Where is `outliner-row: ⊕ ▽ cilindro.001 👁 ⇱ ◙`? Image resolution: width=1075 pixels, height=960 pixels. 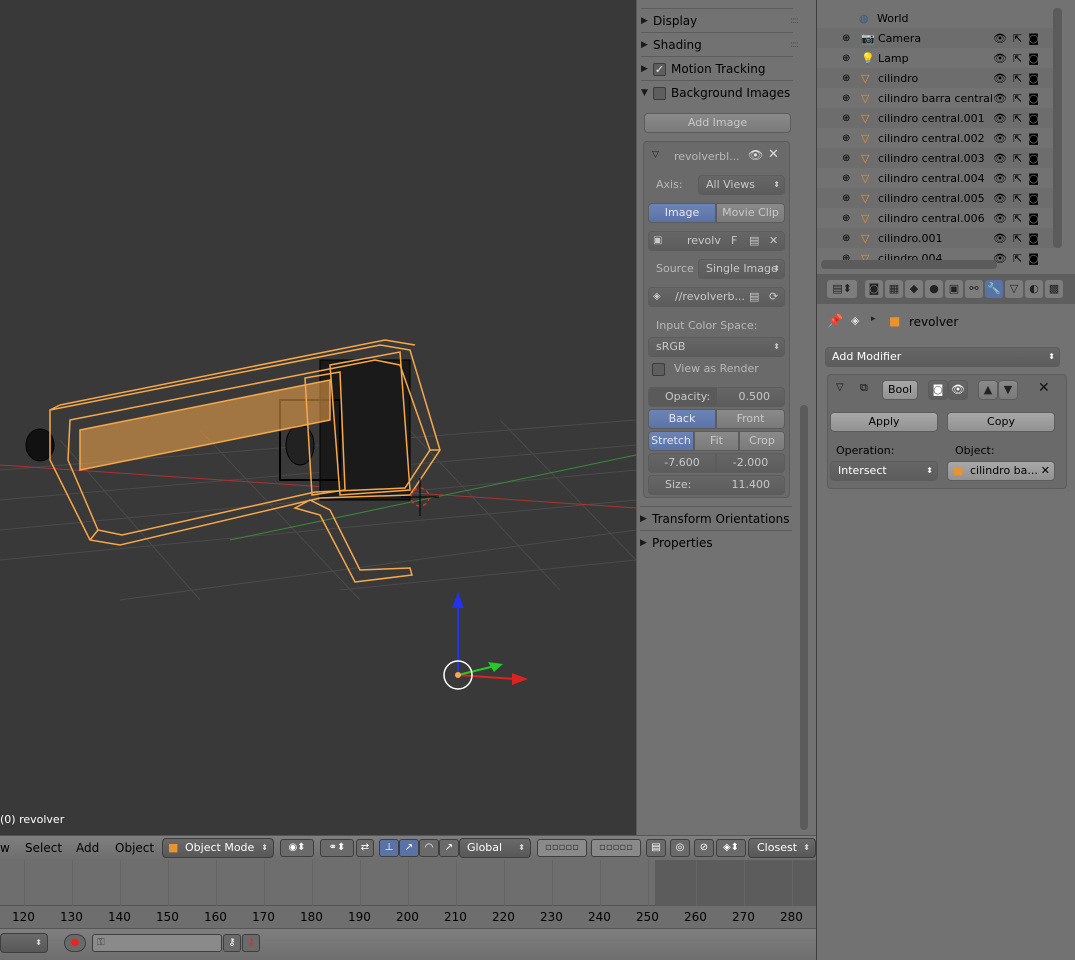
outliner-row: ⊕ ▽ cilindro.001 👁 ⇱ ◙ is located at coordinates (936, 238).